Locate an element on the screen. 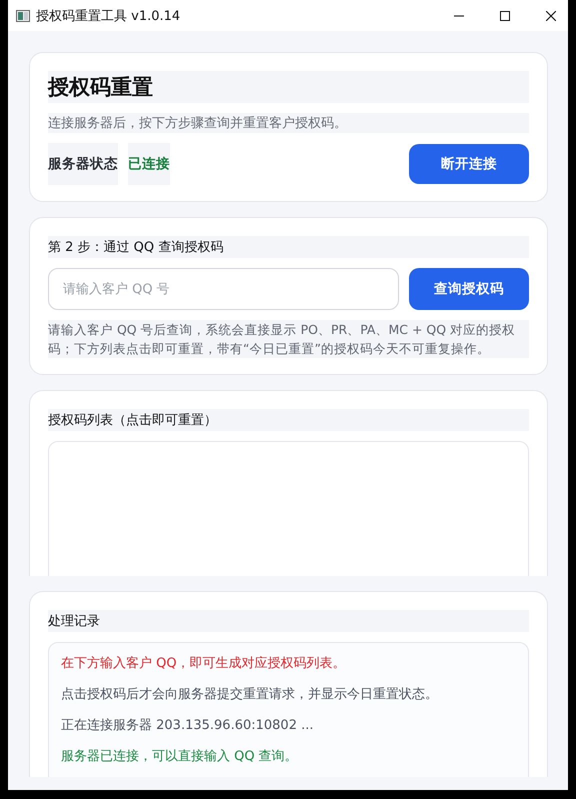  subtitle: 连接服务器后，按下方步骤查询并重置客户授权码。 is located at coordinates (288, 123).